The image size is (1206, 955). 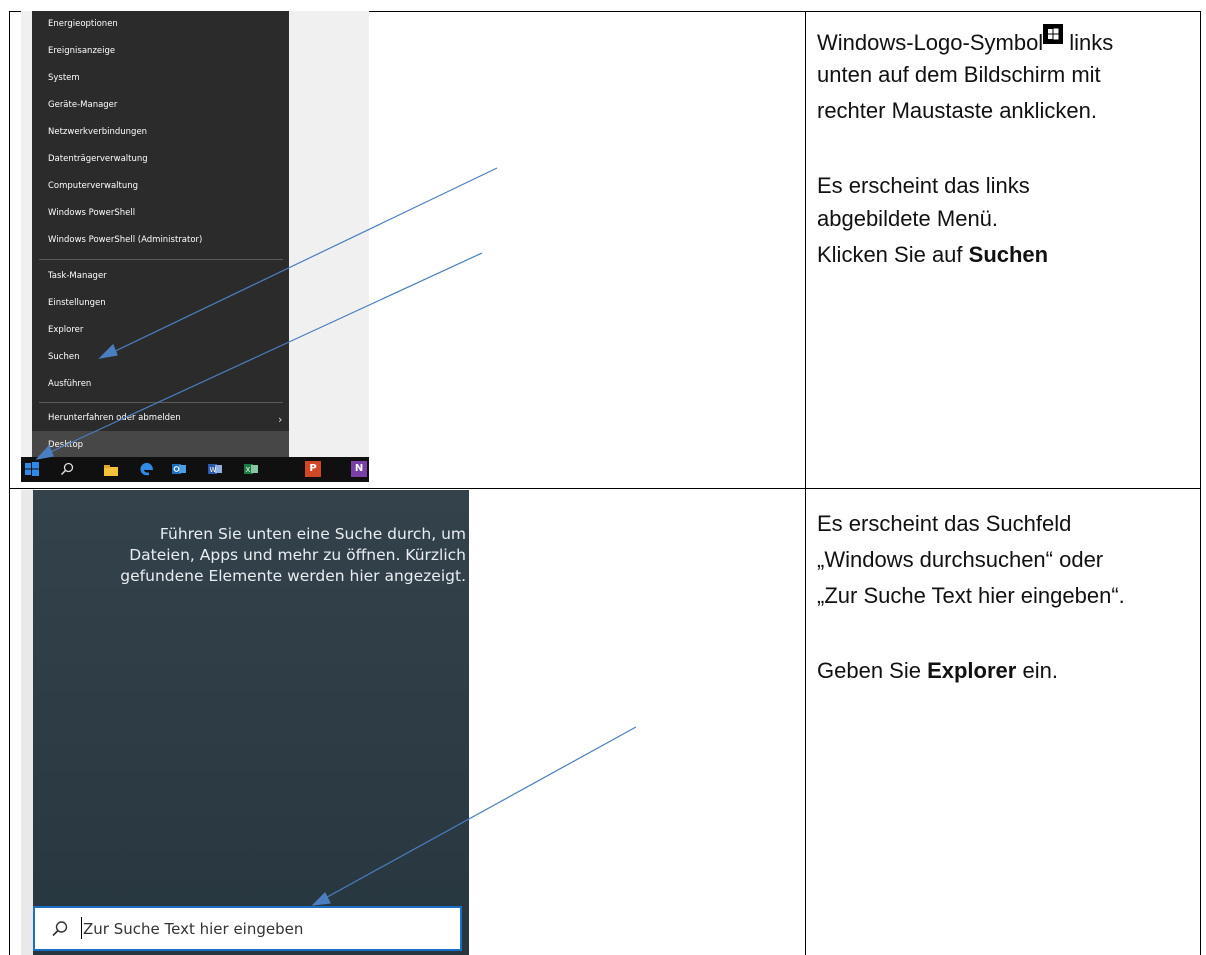 I want to click on step1-instruction-line3: rechter Maustaste anklicken., so click(x=957, y=110).